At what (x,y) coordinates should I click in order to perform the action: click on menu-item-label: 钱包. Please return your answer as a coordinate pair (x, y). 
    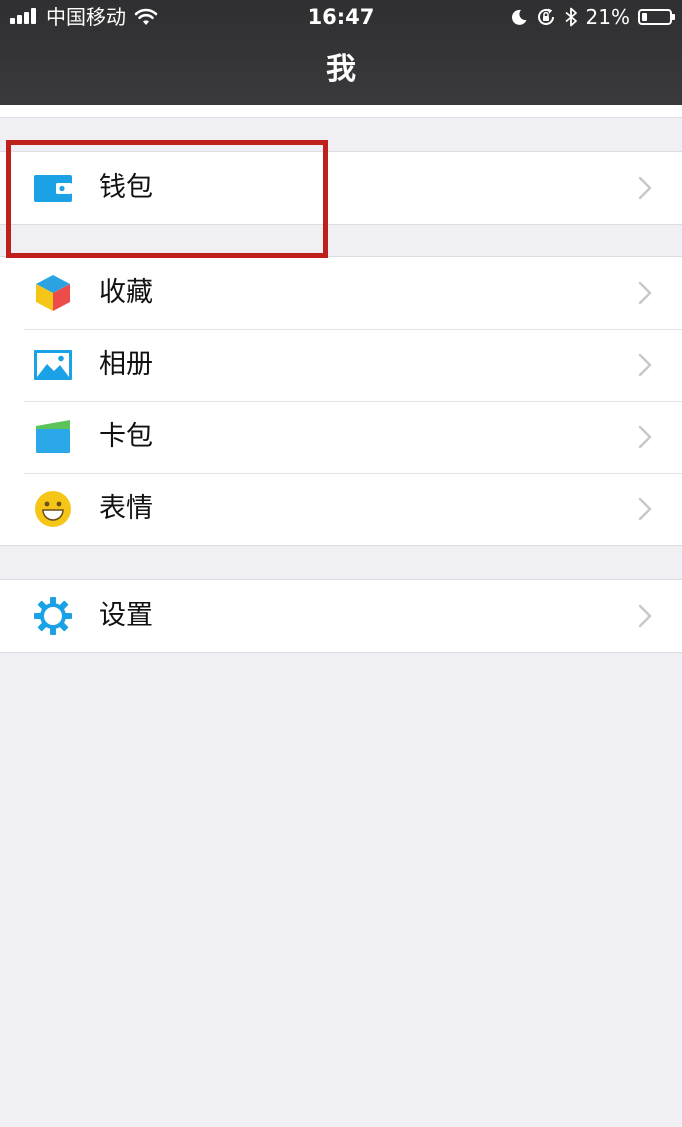
    Looking at the image, I should click on (126, 187).